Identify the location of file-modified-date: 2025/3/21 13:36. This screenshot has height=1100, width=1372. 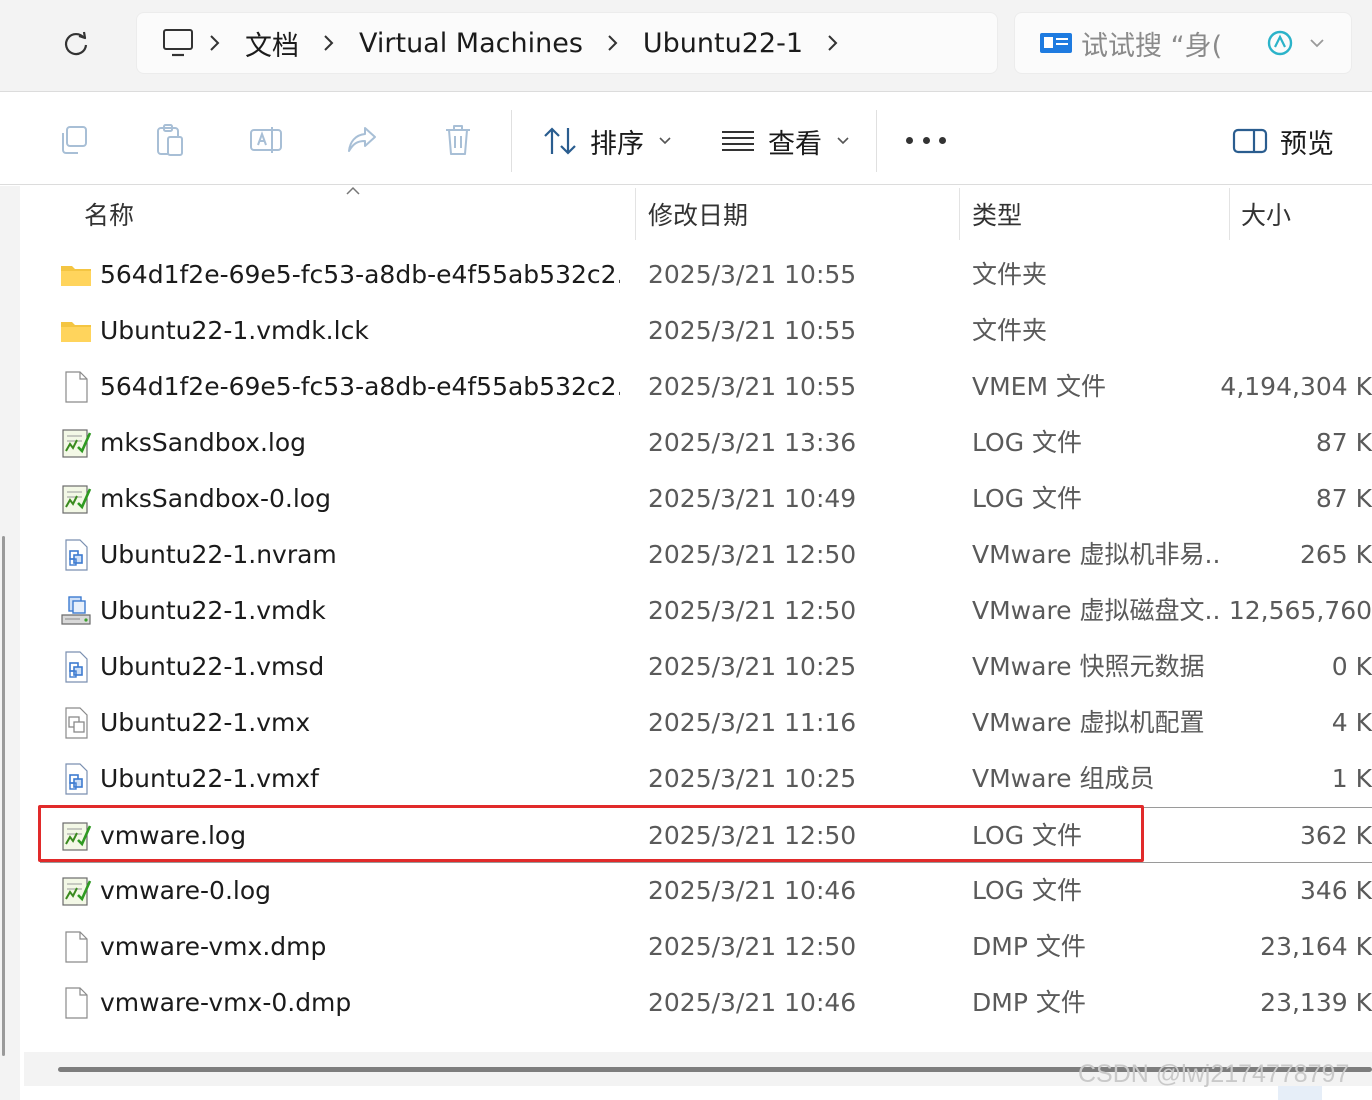
(752, 442).